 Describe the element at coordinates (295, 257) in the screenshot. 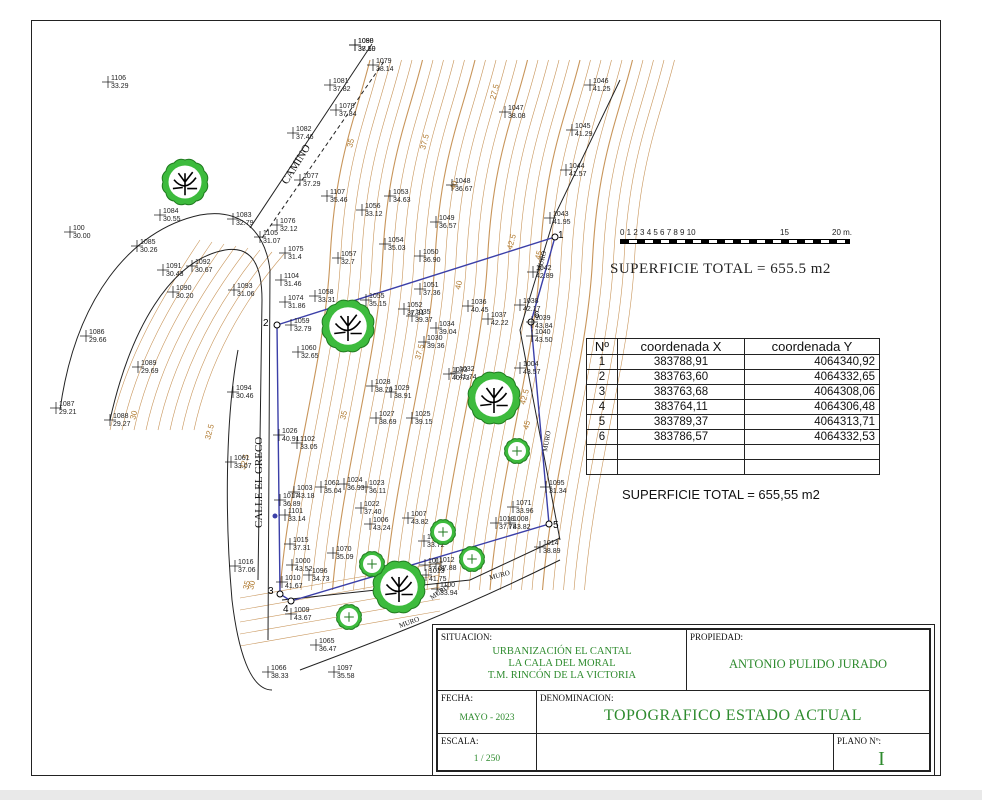

I see `survey-point-elevation: 31.4` at that location.